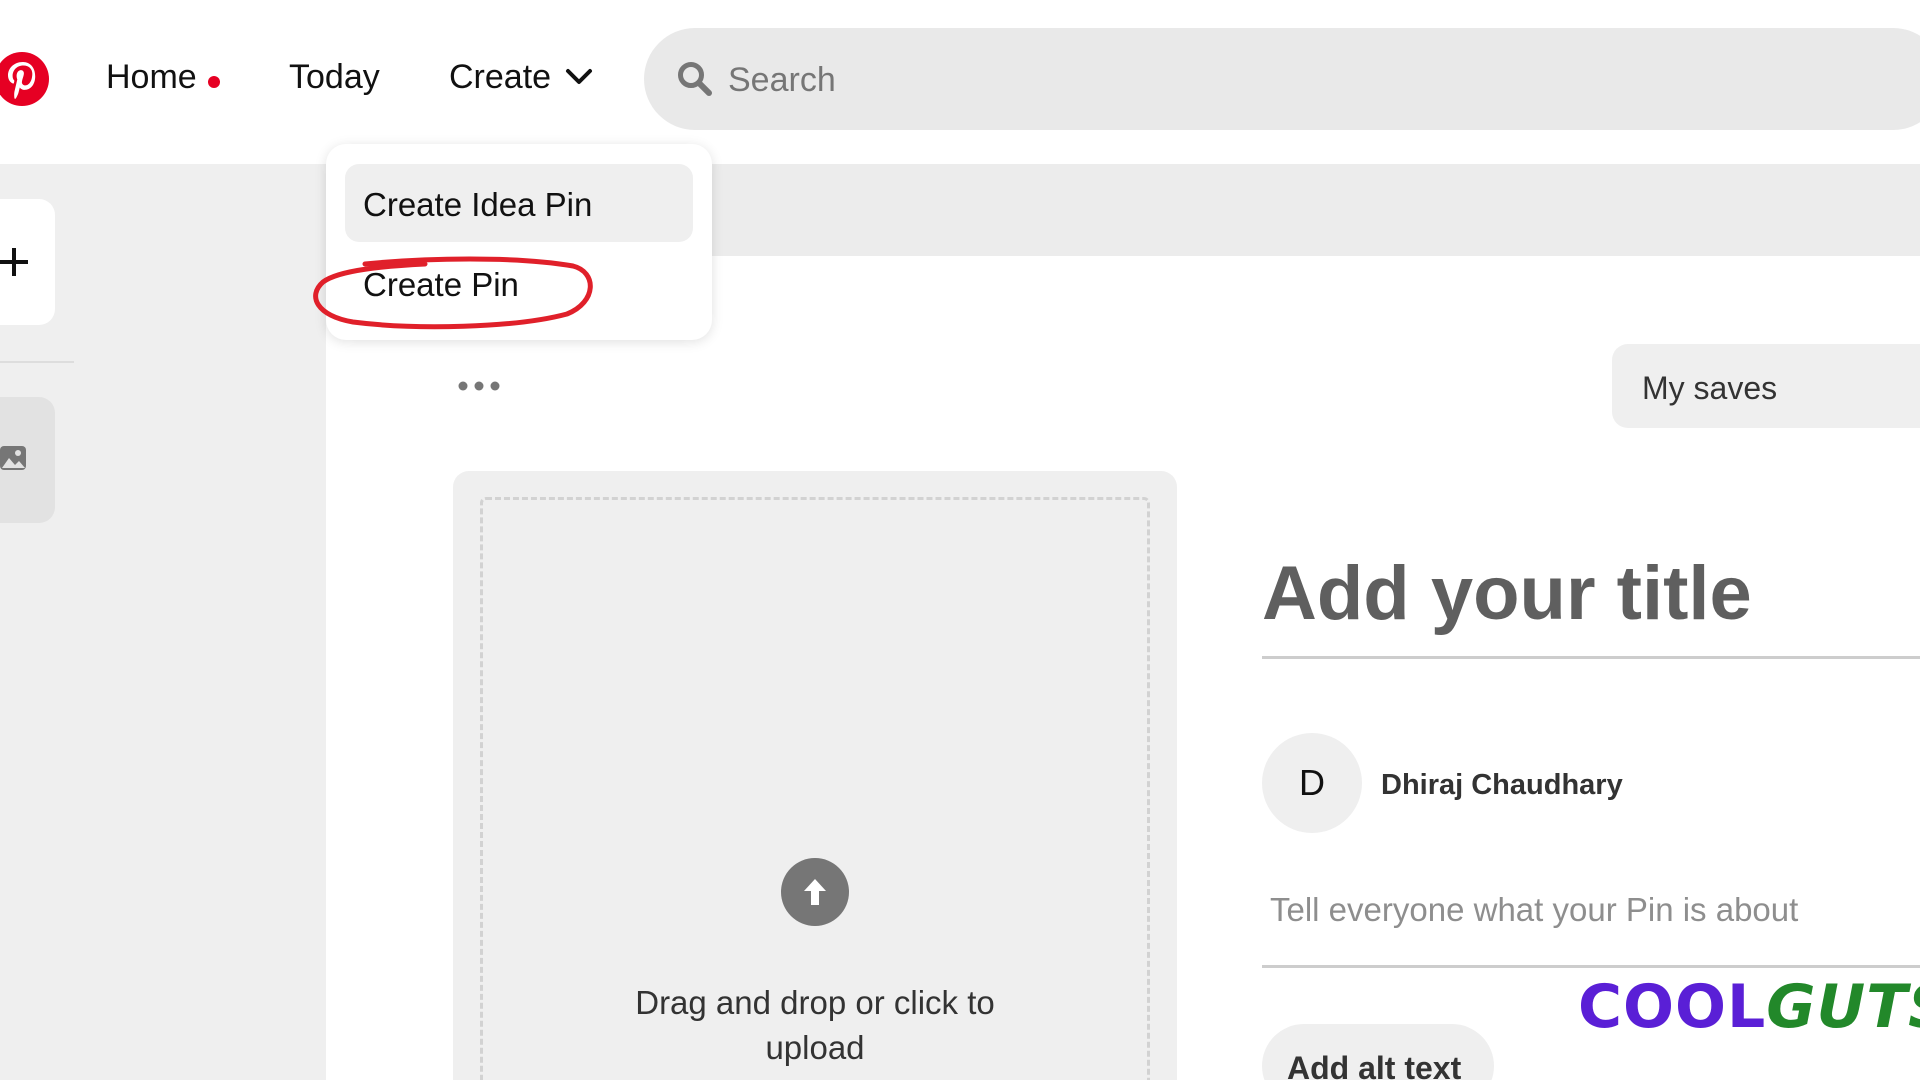 The image size is (1920, 1080). What do you see at coordinates (579, 77) in the screenshot?
I see `chevron-down-icon` at bounding box center [579, 77].